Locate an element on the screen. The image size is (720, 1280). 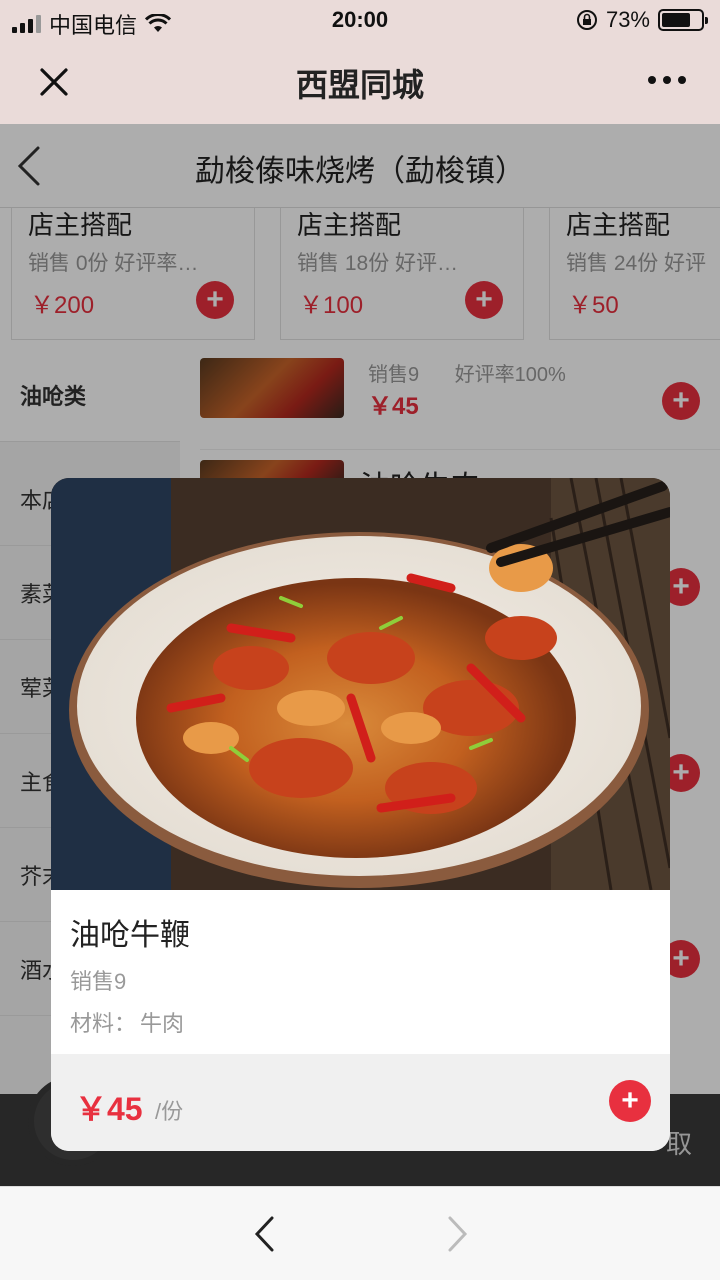
browser-toolbar is located at coordinates (360, 1233).